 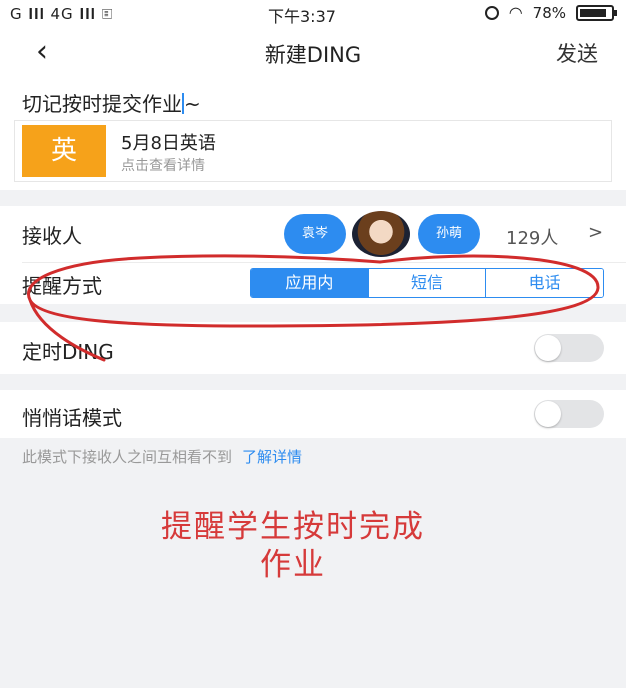 I want to click on learn-more-link: 了解详情, so click(x=272, y=457).